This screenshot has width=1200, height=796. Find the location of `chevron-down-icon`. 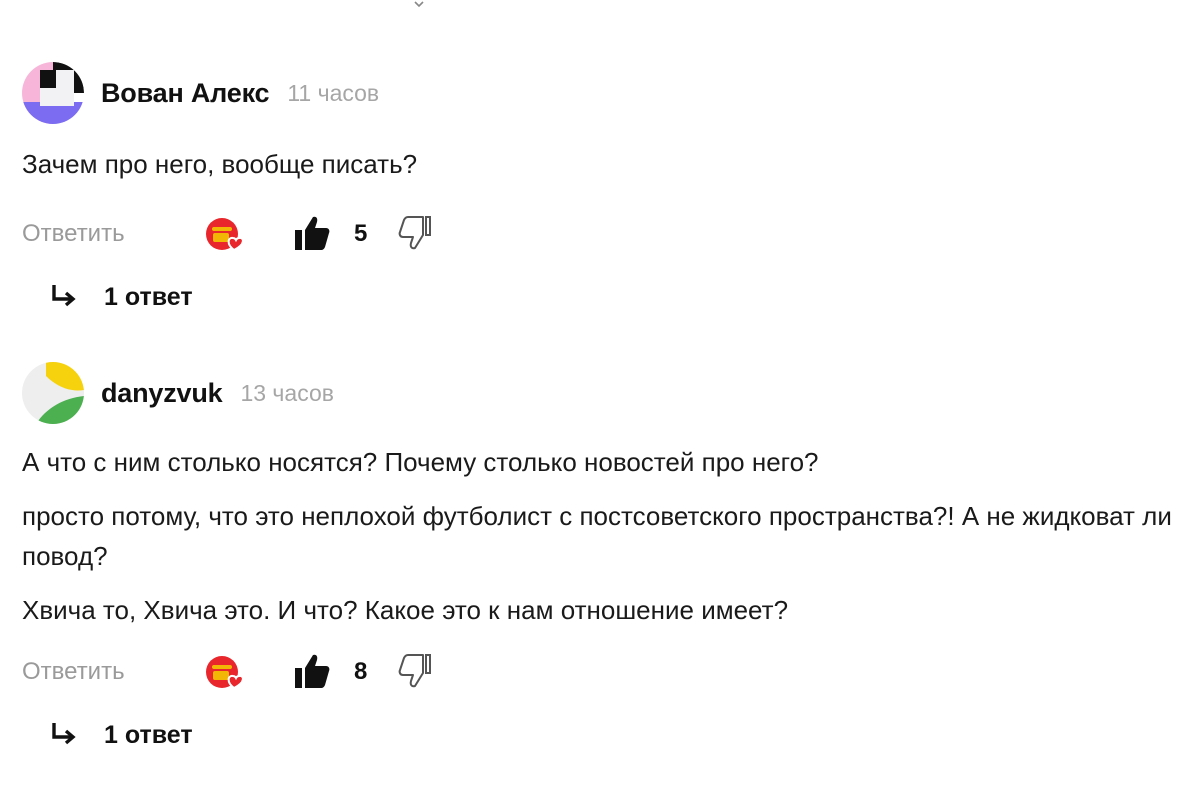

chevron-down-icon is located at coordinates (419, 4).